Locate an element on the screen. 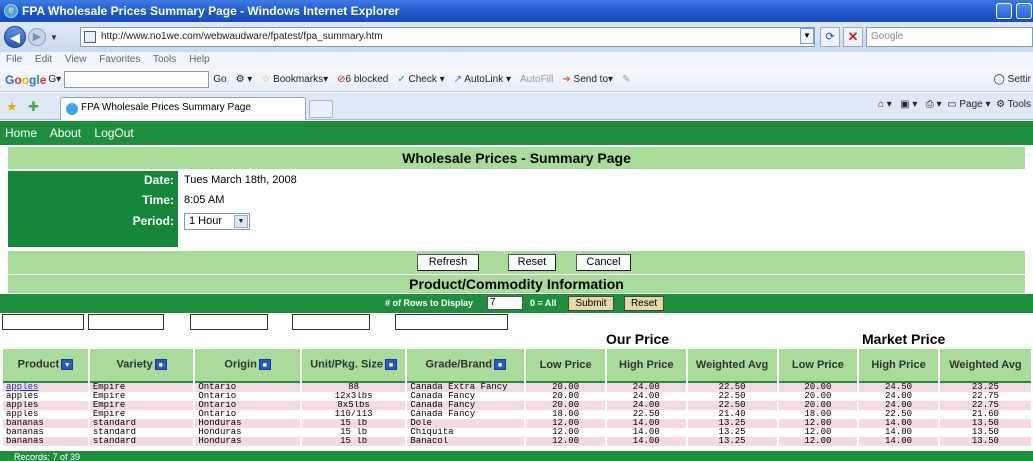  cell-grade: Chiquita is located at coordinates (466, 432).